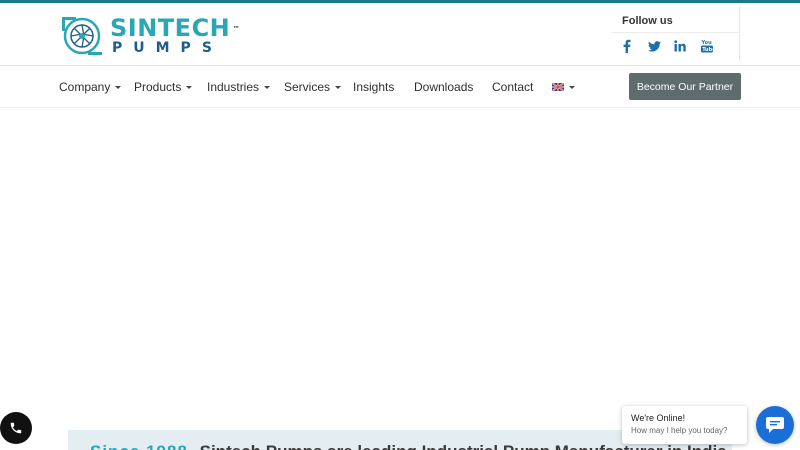  I want to click on nav-label: Insights, so click(374, 87).